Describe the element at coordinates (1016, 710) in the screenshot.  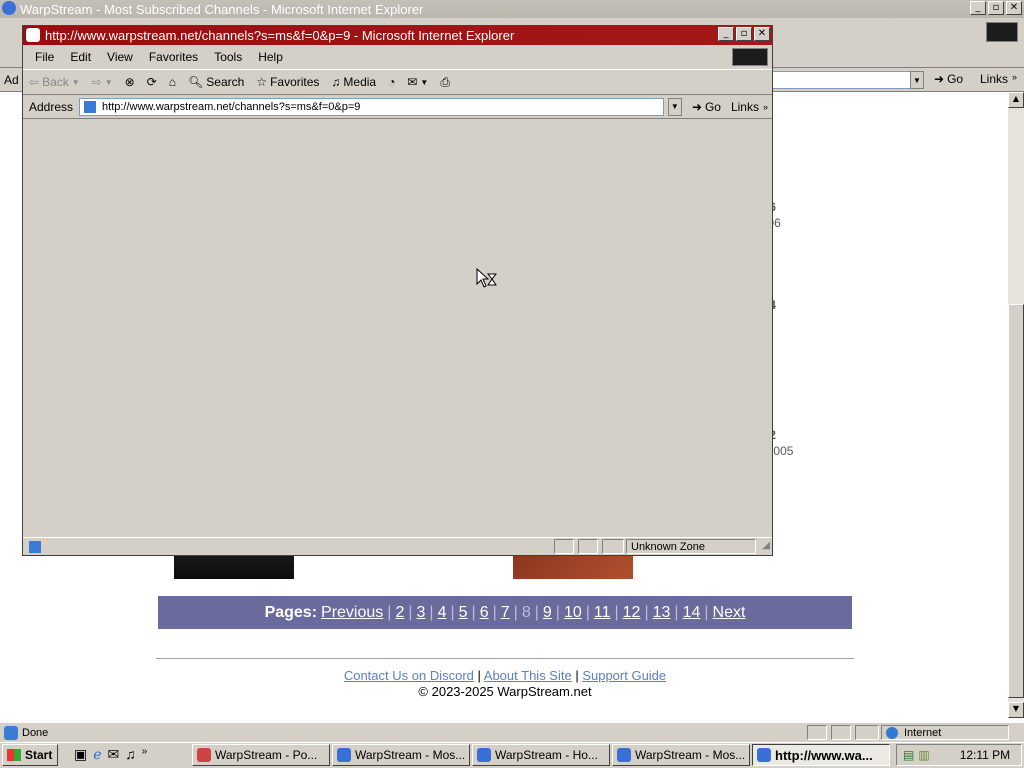
I see `scroll-down-button: ▼` at that location.